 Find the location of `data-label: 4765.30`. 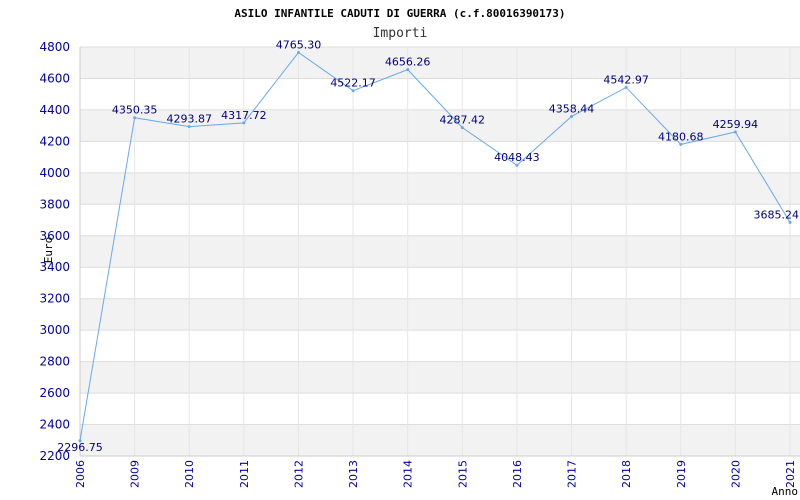

data-label: 4765.30 is located at coordinates (299, 44).